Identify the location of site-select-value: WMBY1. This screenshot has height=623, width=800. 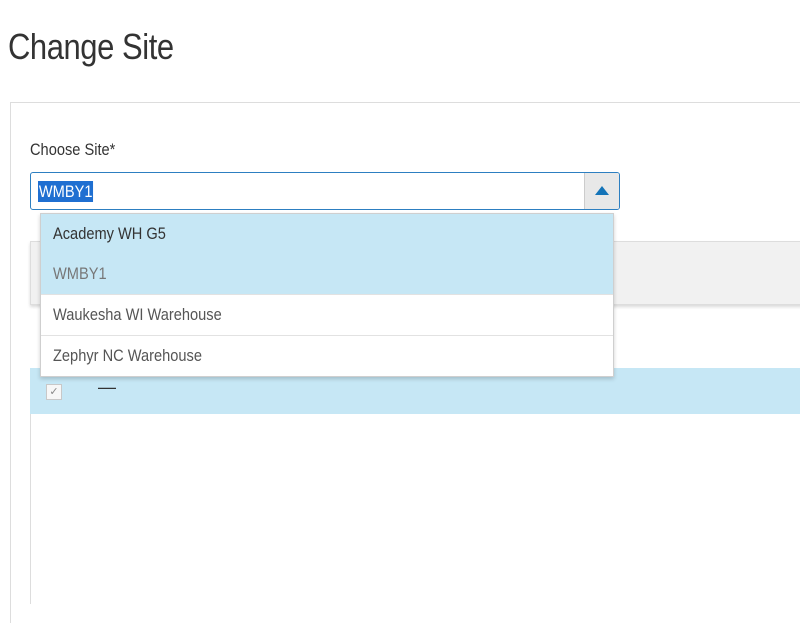
(66, 191).